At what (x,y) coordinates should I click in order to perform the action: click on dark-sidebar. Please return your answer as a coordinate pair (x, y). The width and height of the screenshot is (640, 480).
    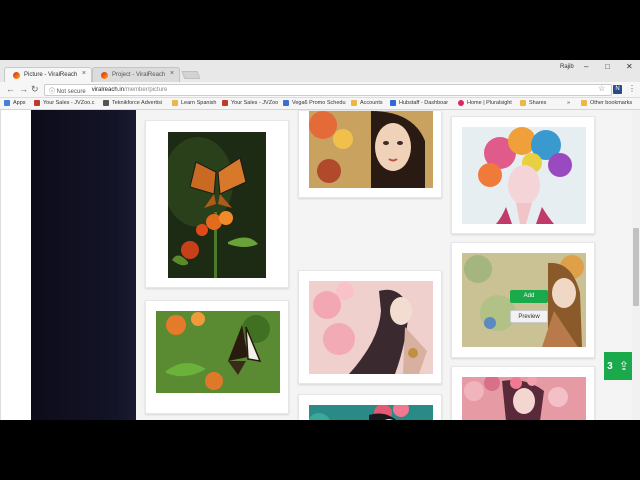
    Looking at the image, I should click on (83, 265).